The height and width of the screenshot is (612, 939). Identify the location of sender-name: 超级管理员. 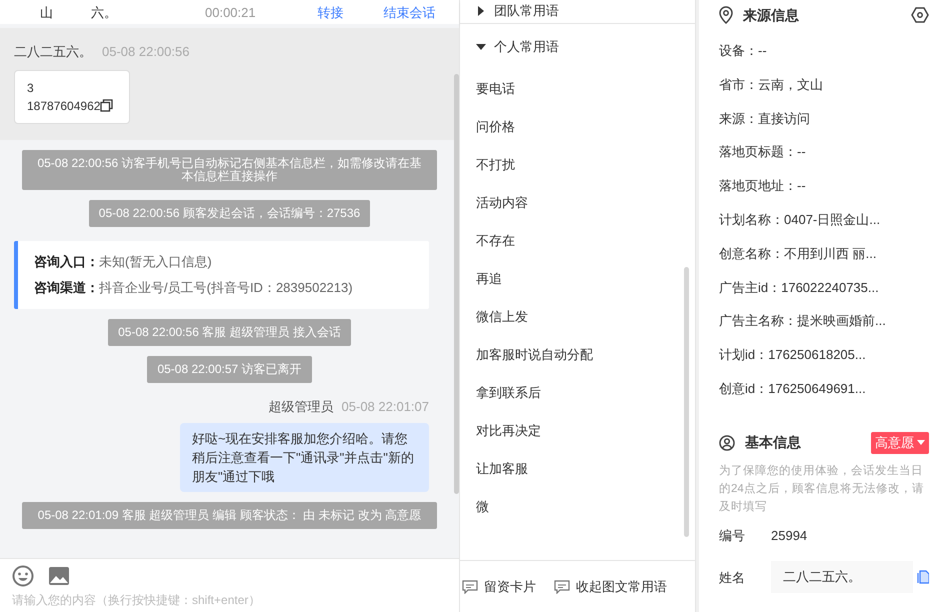
(301, 406).